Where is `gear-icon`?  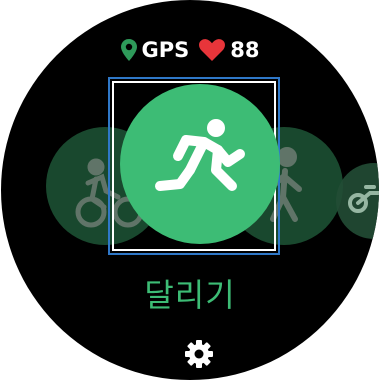
gear-icon is located at coordinates (199, 354).